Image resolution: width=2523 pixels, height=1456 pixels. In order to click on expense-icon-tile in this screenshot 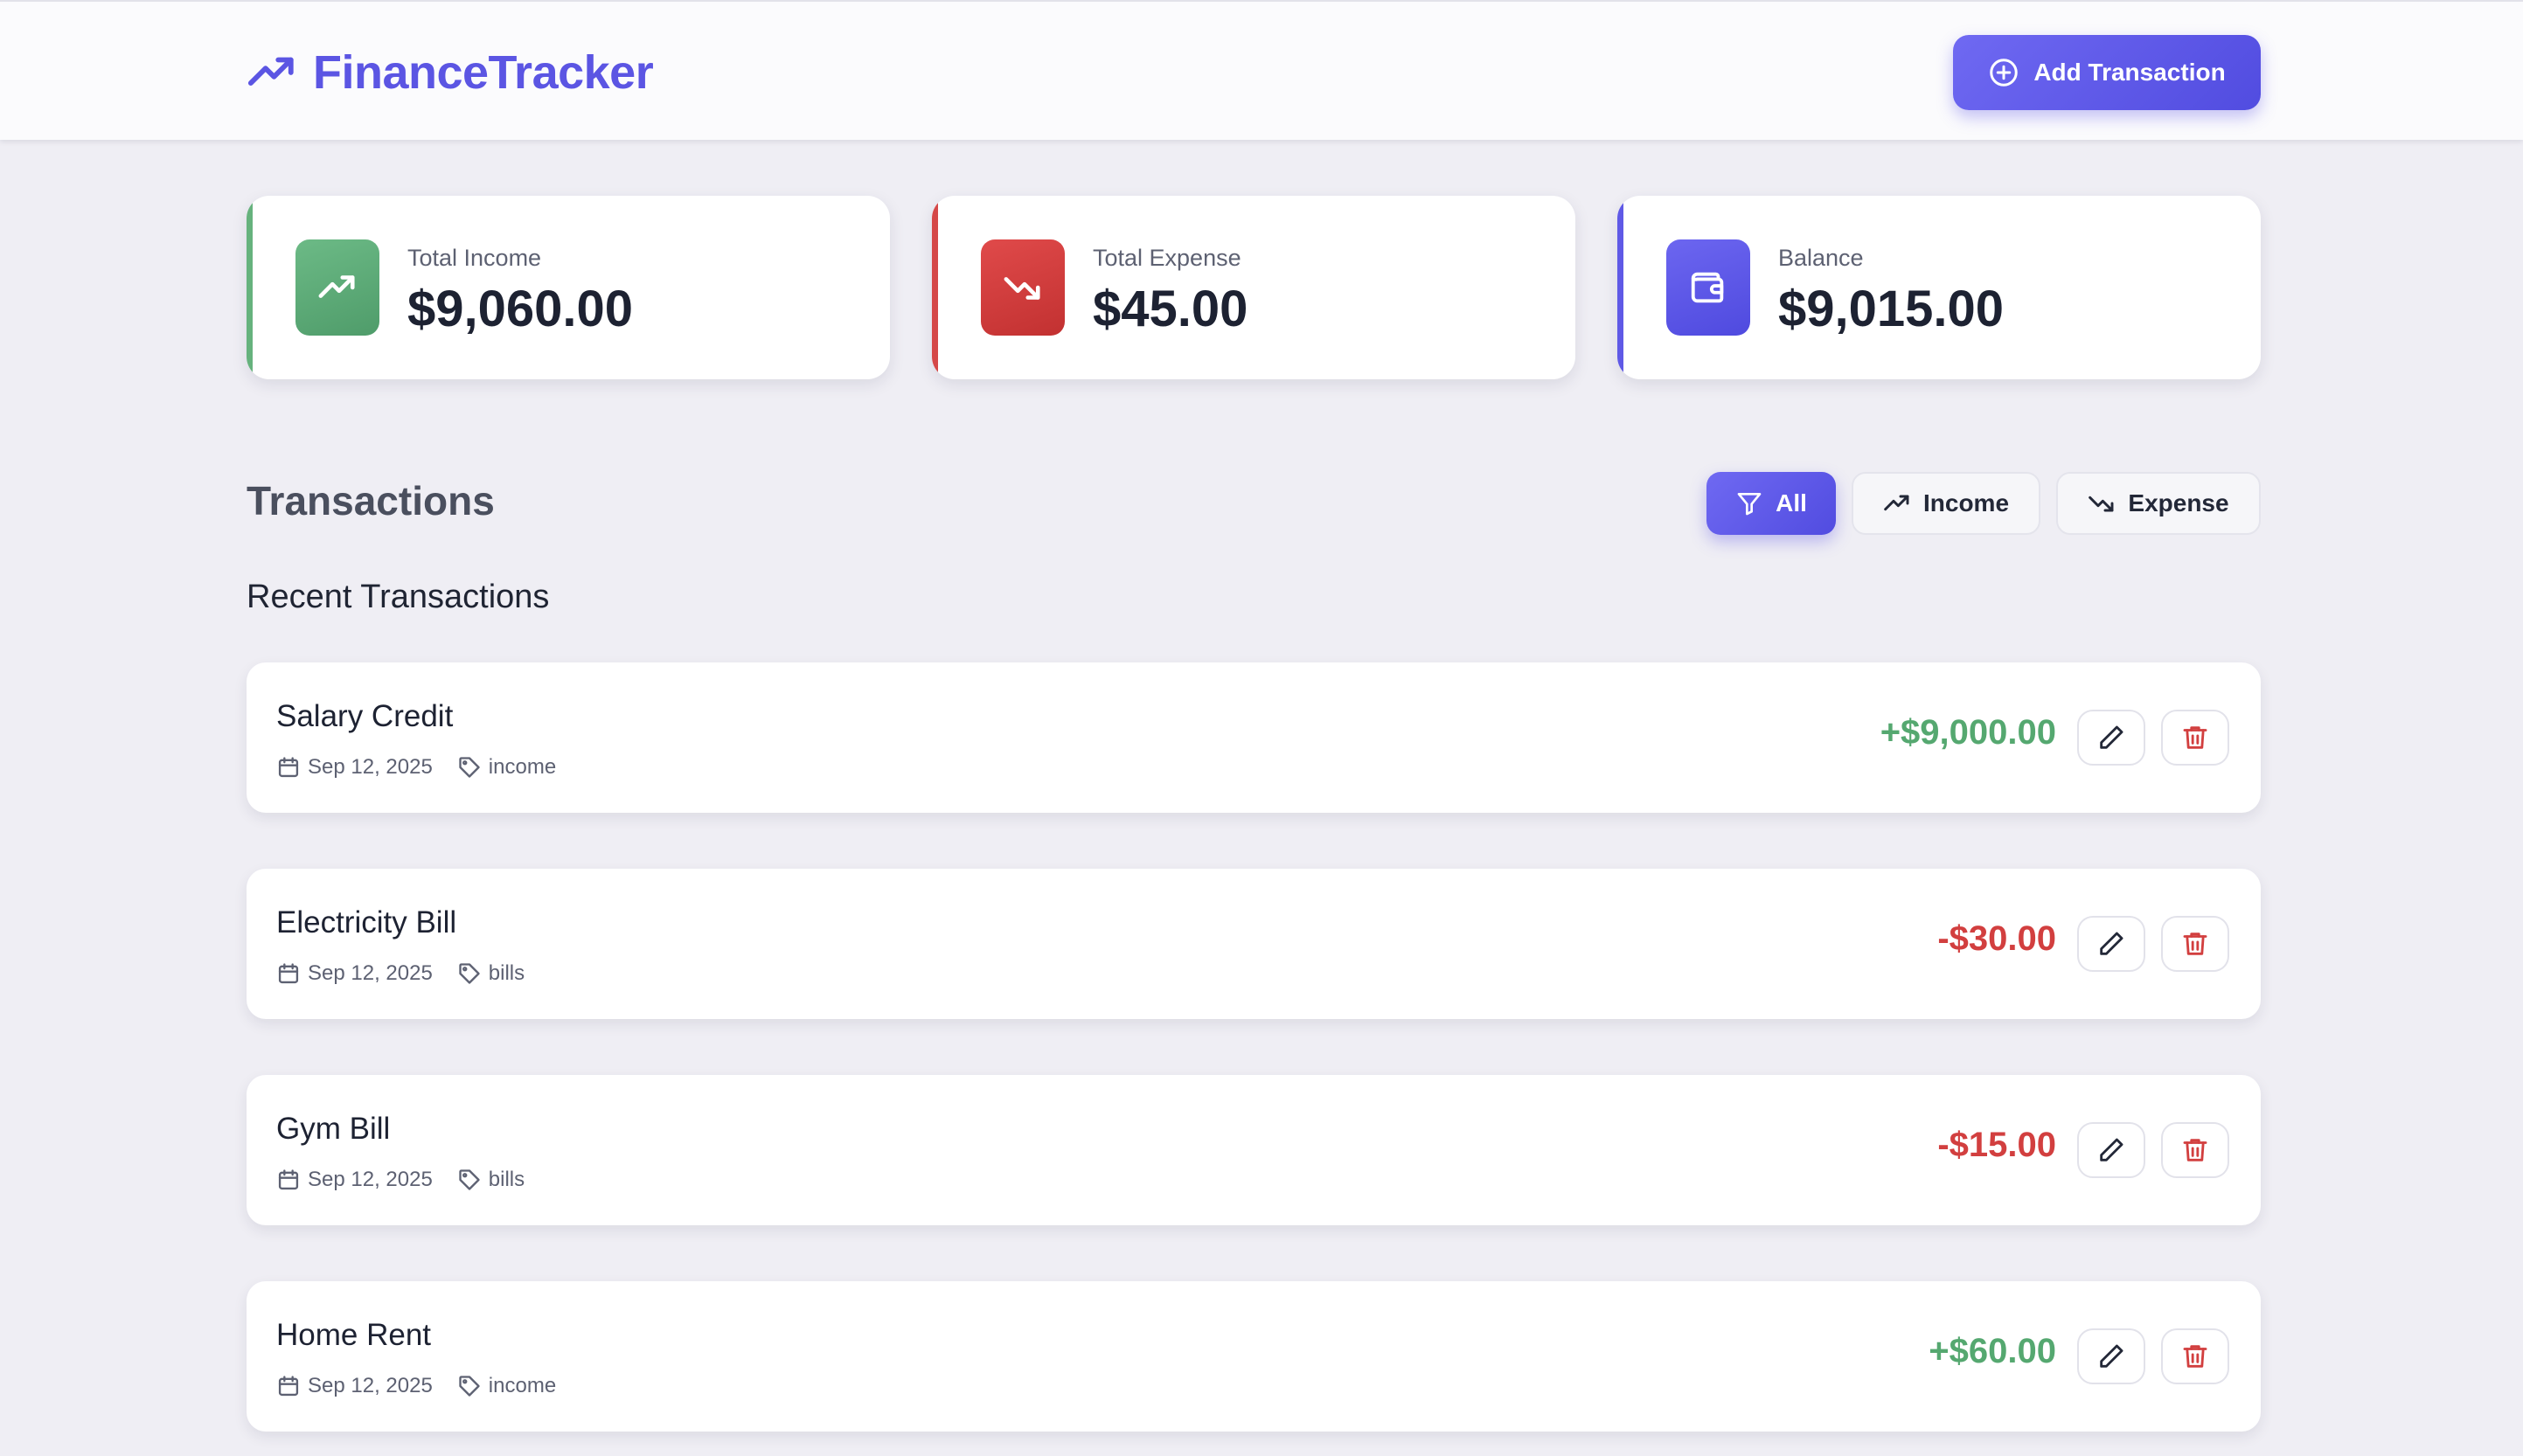, I will do `click(1023, 287)`.